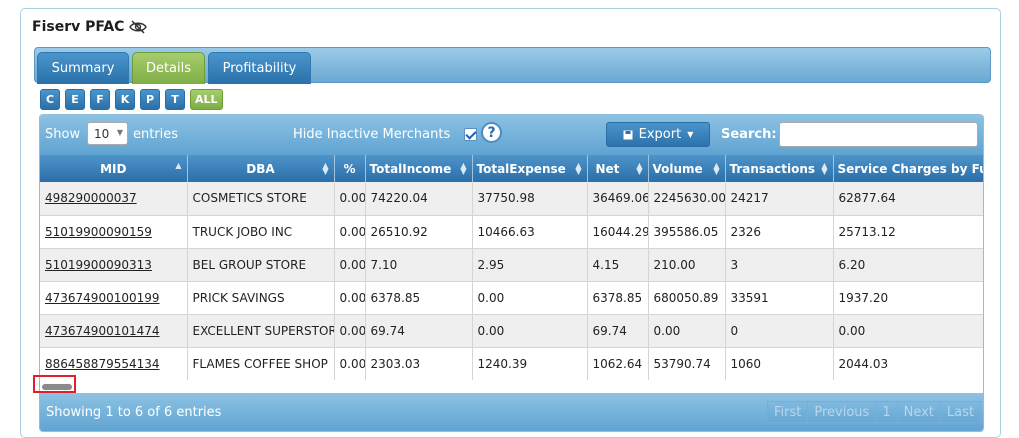 This screenshot has width=1019, height=438. What do you see at coordinates (91, 198) in the screenshot?
I see `mid-link: 498290000037` at bounding box center [91, 198].